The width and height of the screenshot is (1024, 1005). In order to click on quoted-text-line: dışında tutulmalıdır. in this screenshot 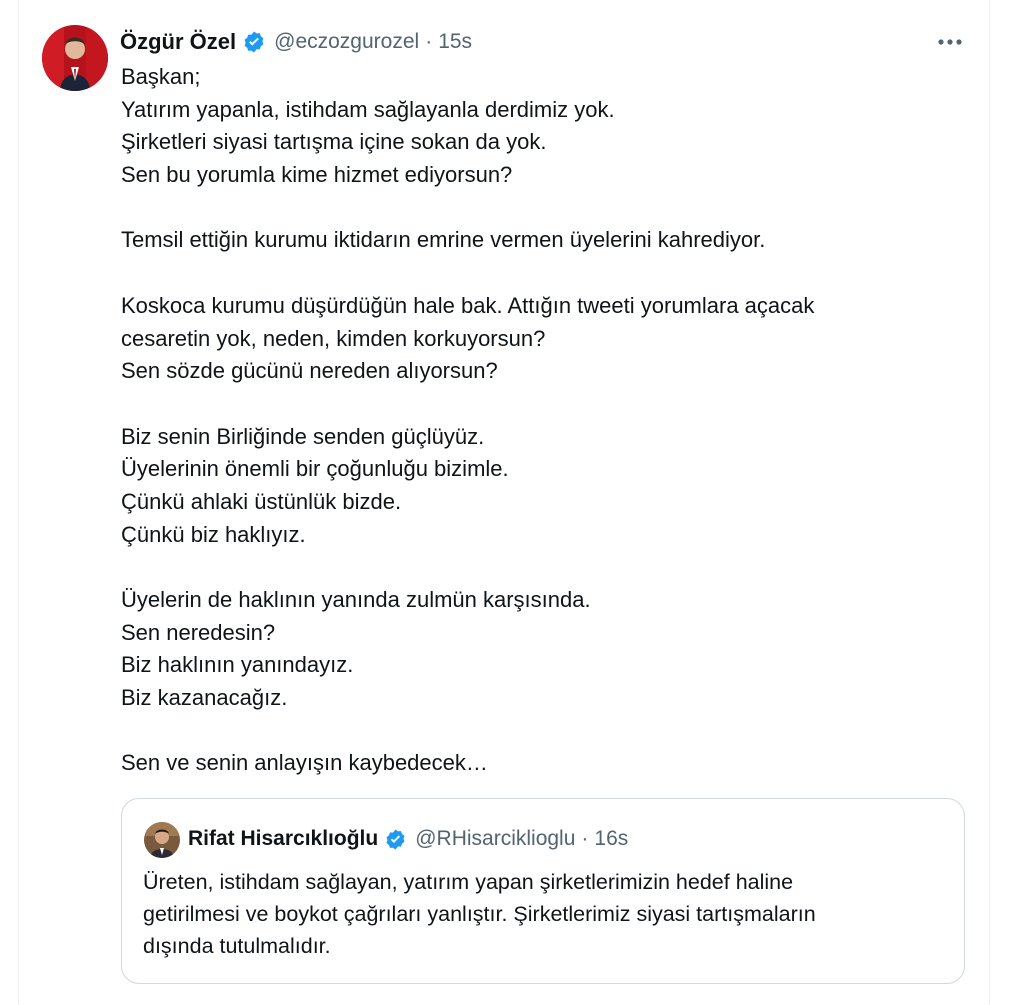, I will do `click(237, 946)`.